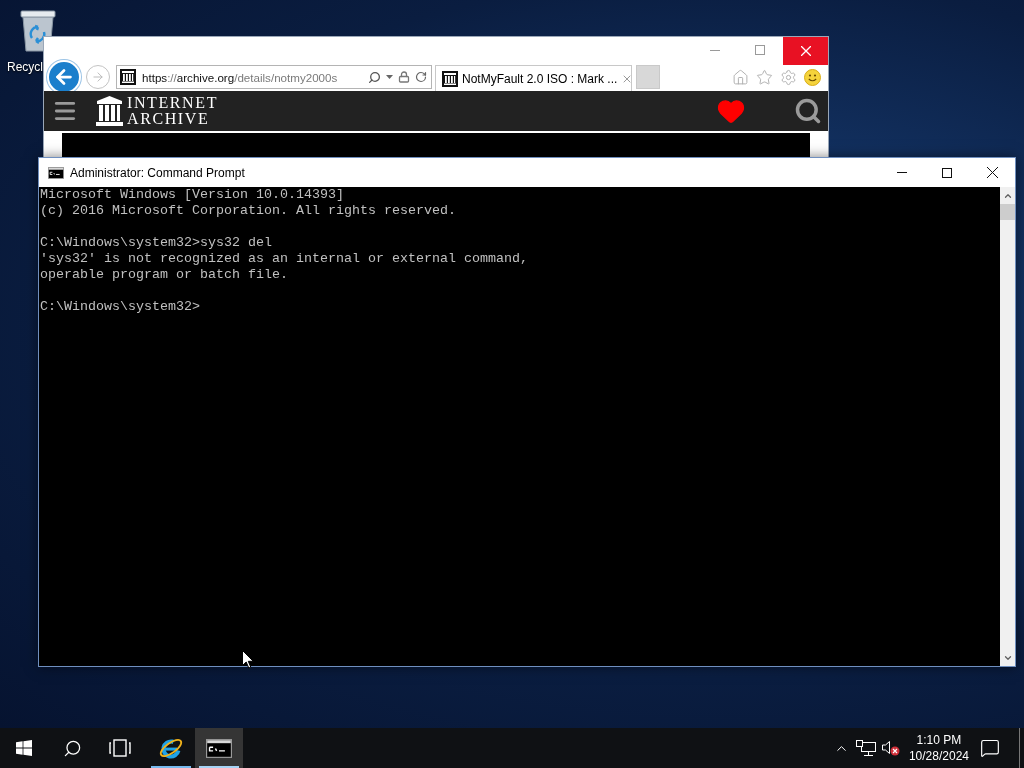 The width and height of the screenshot is (1024, 768). What do you see at coordinates (109, 111) in the screenshot?
I see `building-logo-icon` at bounding box center [109, 111].